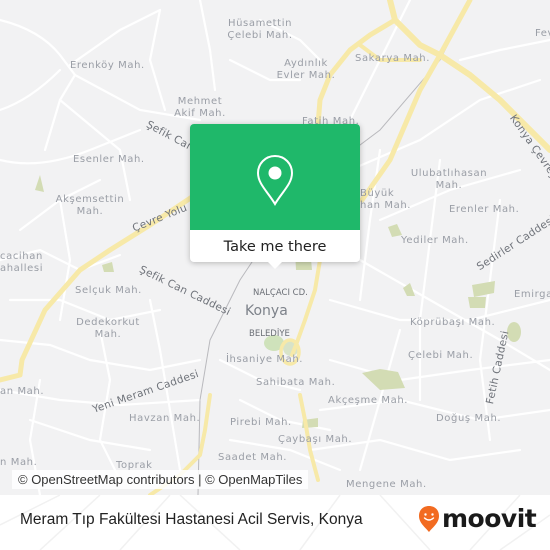 This screenshot has width=550, height=550. What do you see at coordinates (275, 180) in the screenshot?
I see `map-pin-icon` at bounding box center [275, 180].